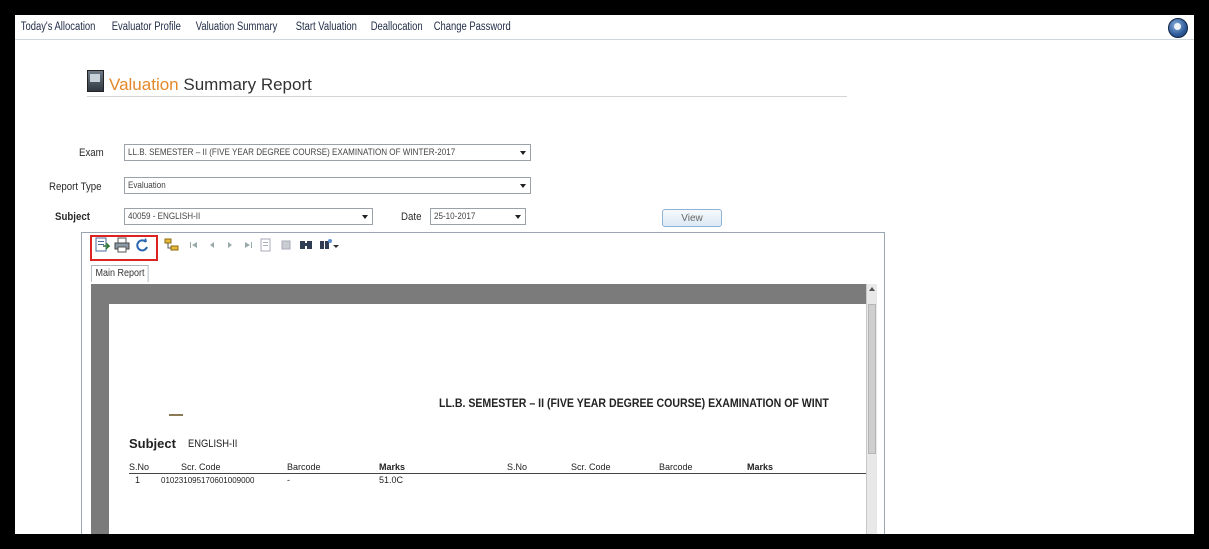 Image resolution: width=1209 pixels, height=549 pixels. What do you see at coordinates (467, 90) in the screenshot?
I see `page-title: Valuation Summary Report` at bounding box center [467, 90].